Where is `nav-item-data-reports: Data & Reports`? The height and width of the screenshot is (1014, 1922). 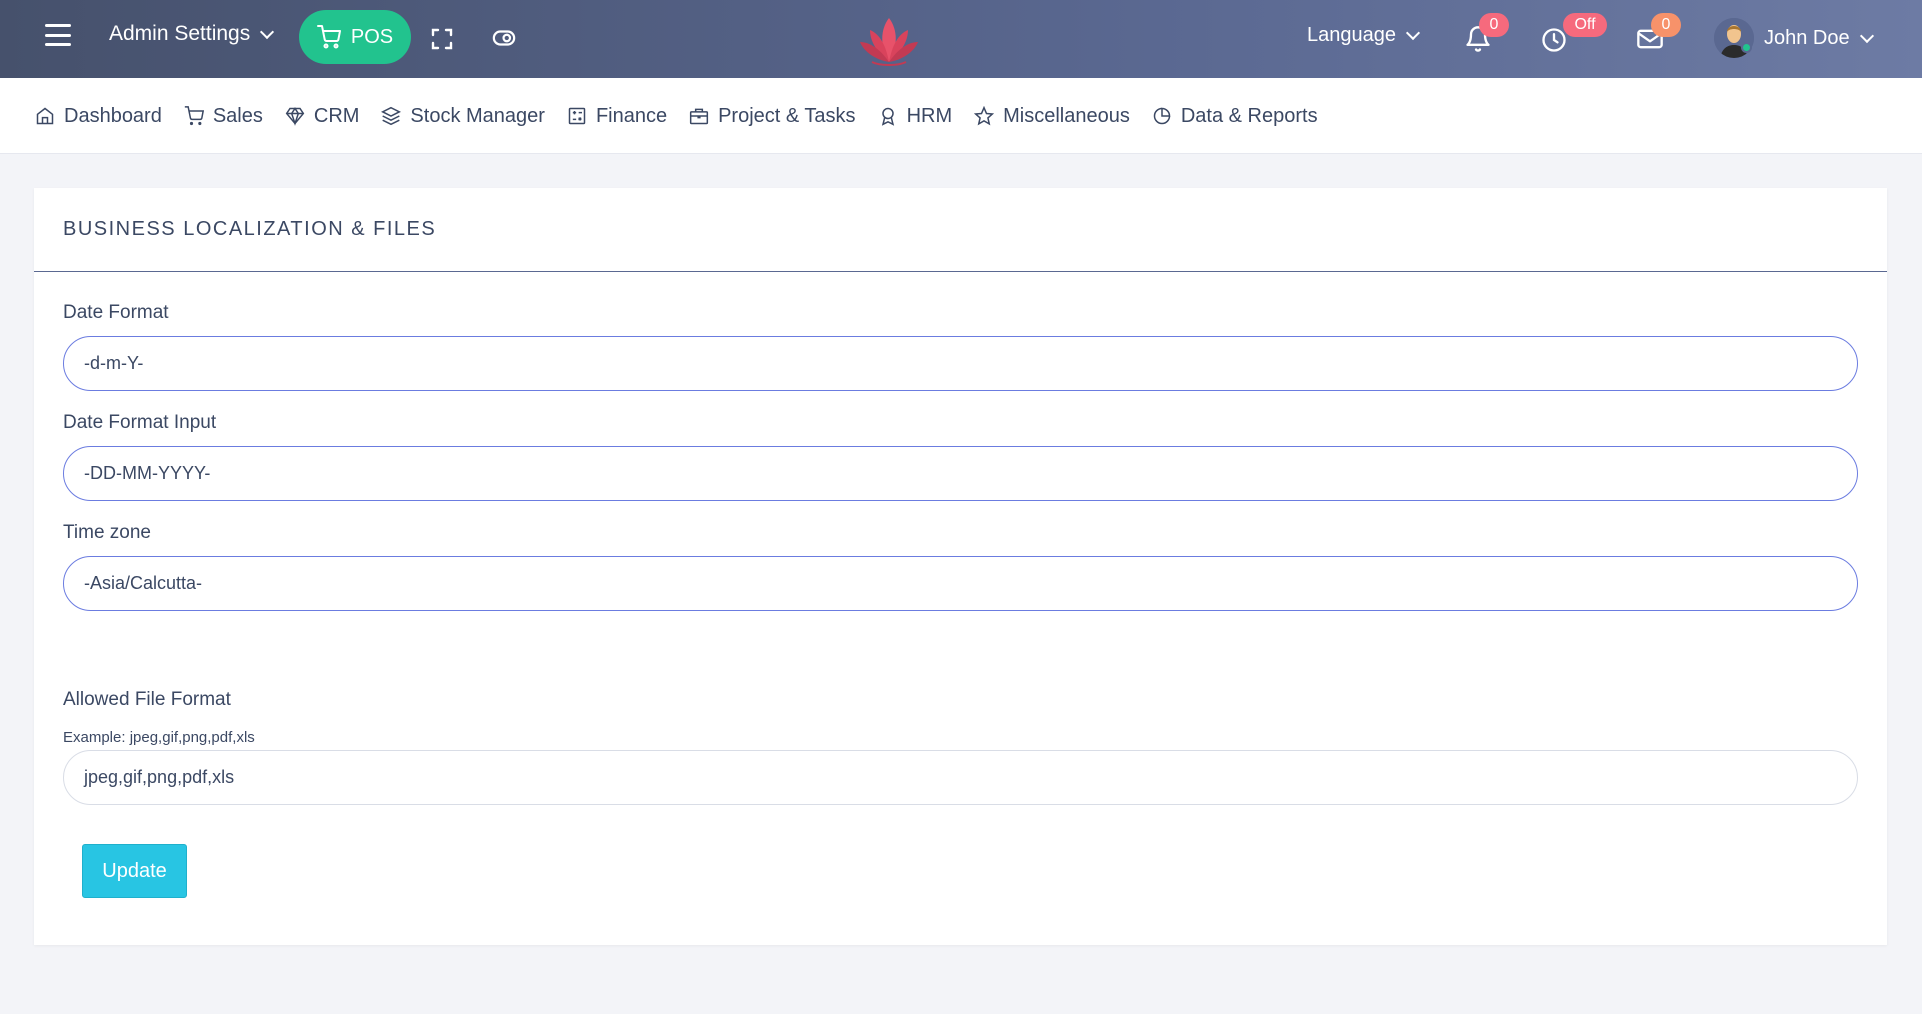
nav-item-data-reports: Data & Reports is located at coordinates (1235, 116).